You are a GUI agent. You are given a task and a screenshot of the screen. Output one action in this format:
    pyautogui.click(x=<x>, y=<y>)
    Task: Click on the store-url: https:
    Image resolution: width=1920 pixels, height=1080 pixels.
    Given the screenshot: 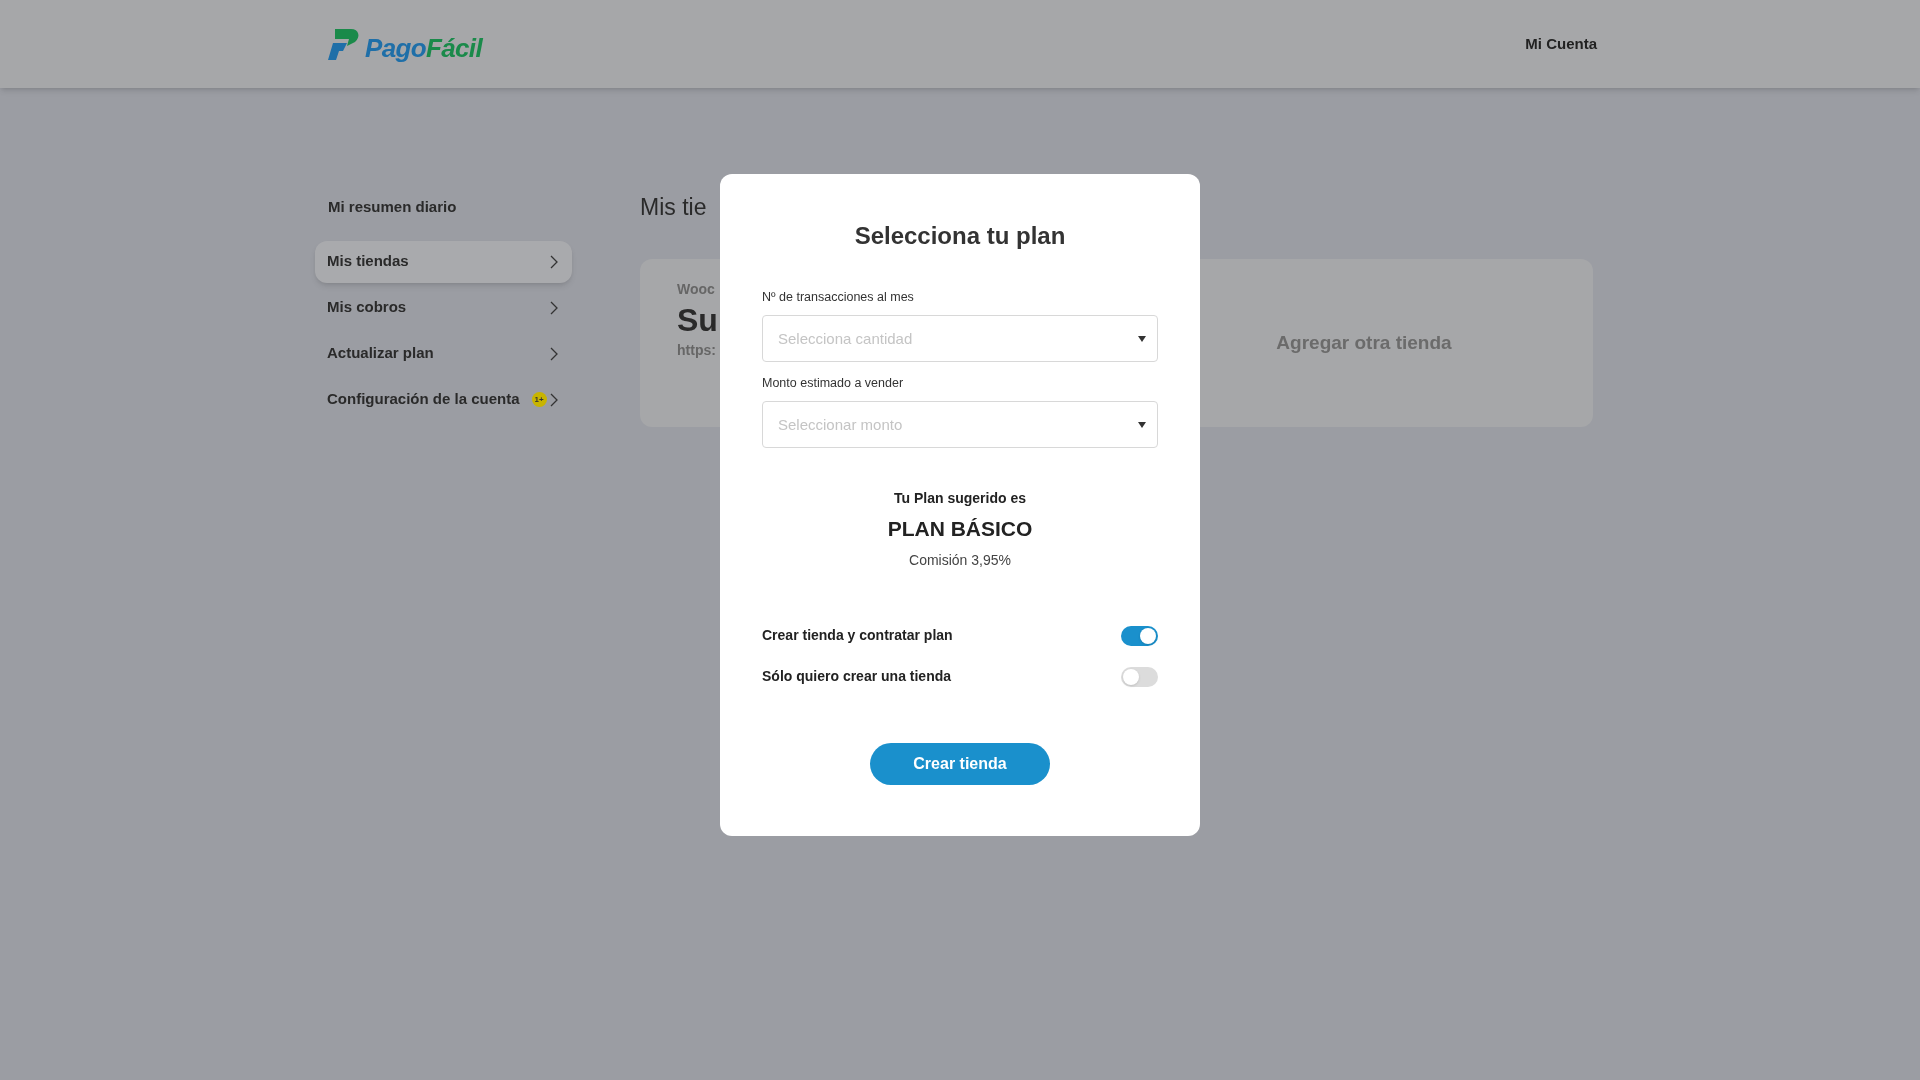 What is the action you would take?
    pyautogui.click(x=696, y=350)
    